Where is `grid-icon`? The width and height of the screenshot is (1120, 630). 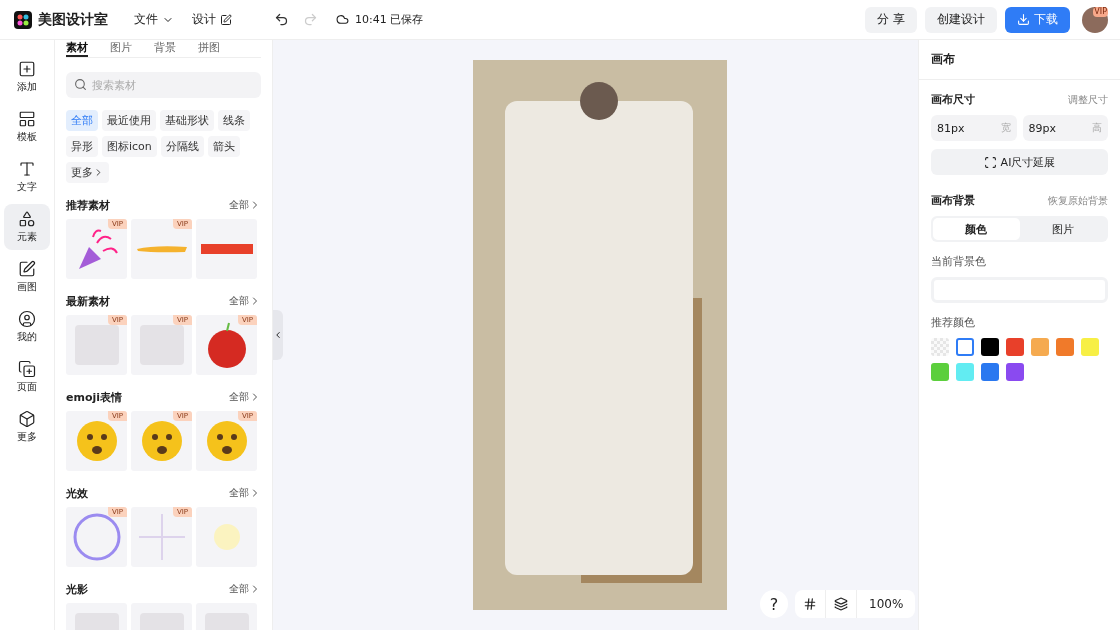 grid-icon is located at coordinates (810, 604).